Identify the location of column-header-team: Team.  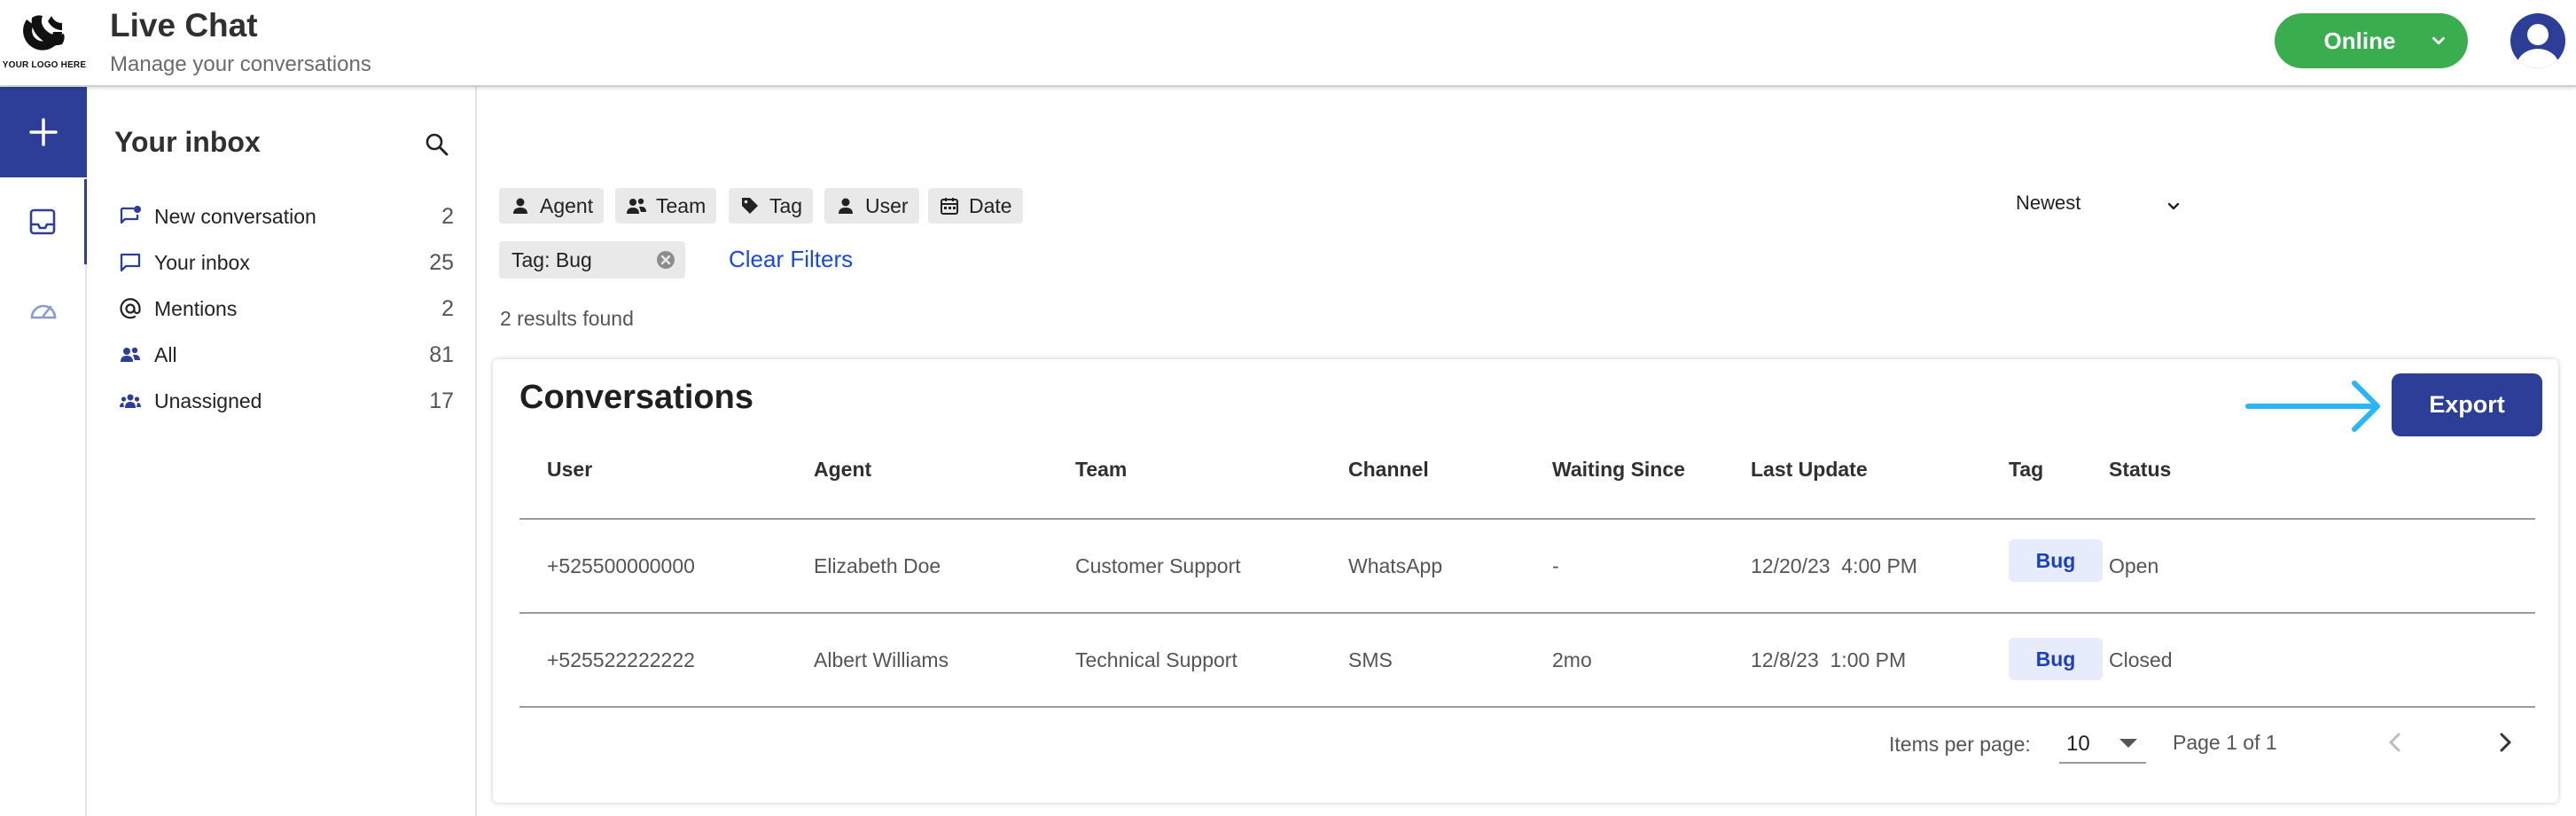
(1101, 470).